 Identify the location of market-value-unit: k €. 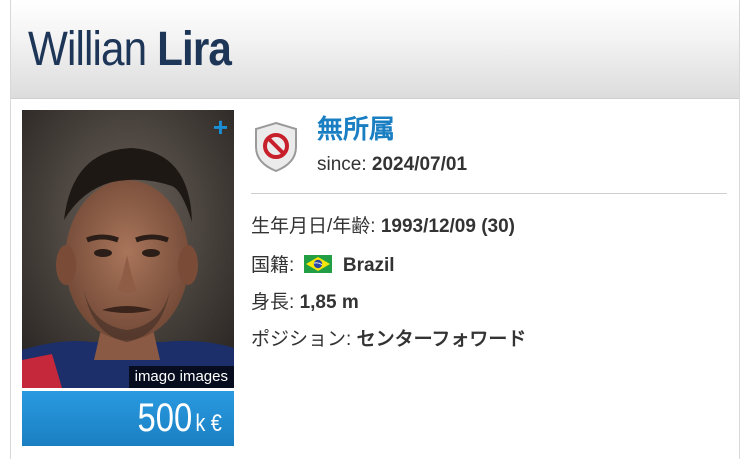
(208, 423).